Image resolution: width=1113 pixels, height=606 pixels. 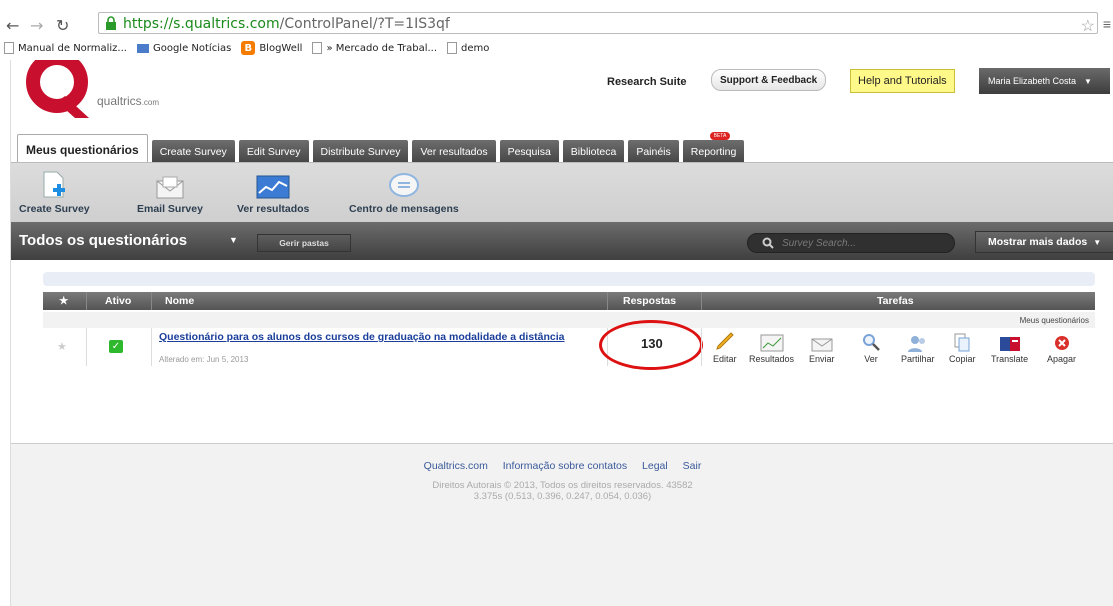 What do you see at coordinates (9, 48) in the screenshot?
I see `page-icon` at bounding box center [9, 48].